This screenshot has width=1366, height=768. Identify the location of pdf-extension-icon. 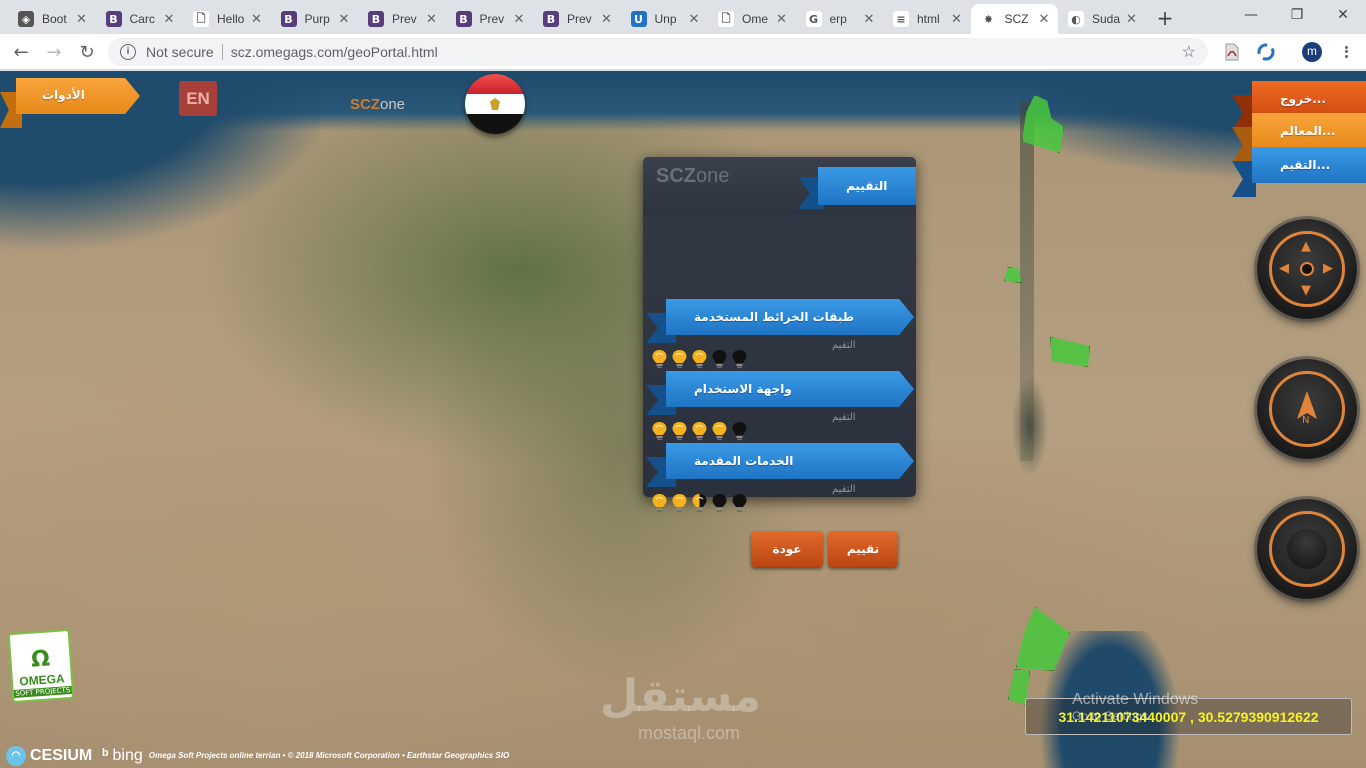
(1232, 52).